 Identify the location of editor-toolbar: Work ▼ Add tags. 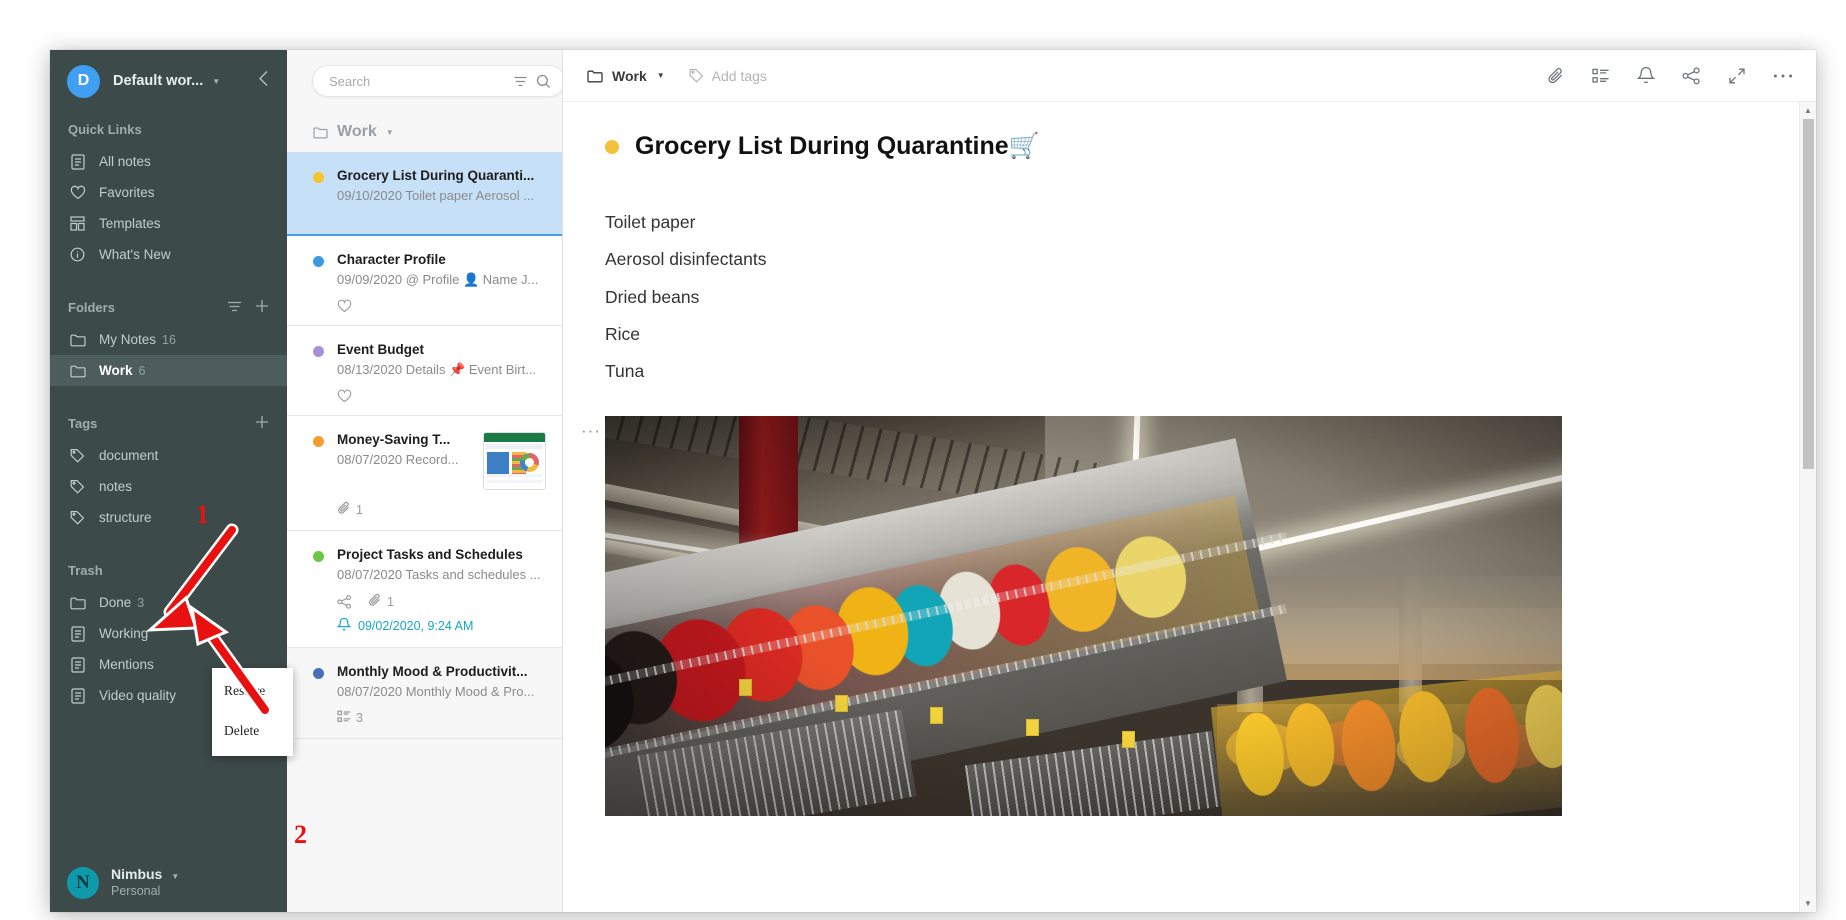
(1189, 76).